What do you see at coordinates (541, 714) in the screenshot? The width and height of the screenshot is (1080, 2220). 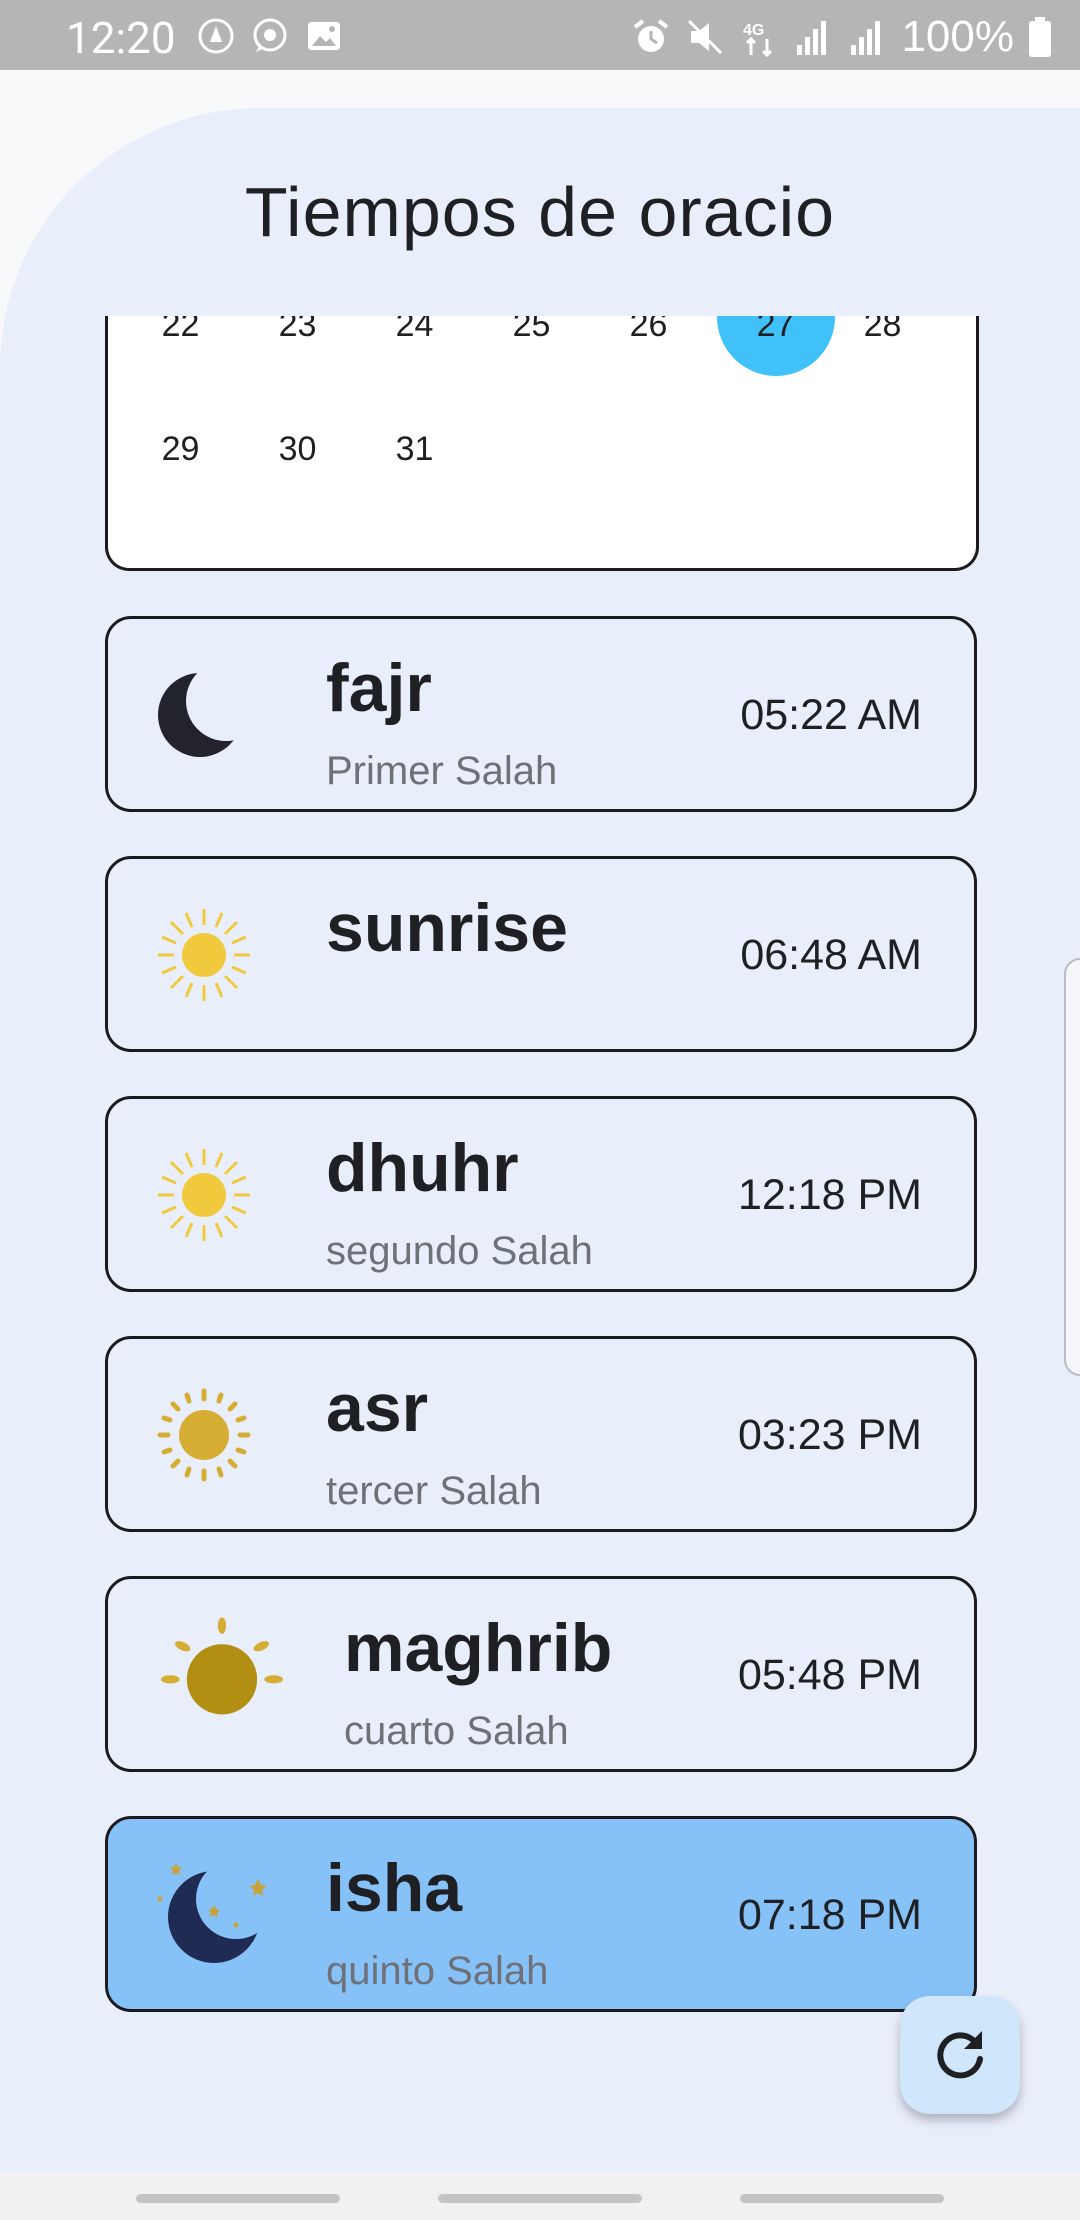 I see `prayer-card-fajr: fajr Primer Salah 05:22 AM` at bounding box center [541, 714].